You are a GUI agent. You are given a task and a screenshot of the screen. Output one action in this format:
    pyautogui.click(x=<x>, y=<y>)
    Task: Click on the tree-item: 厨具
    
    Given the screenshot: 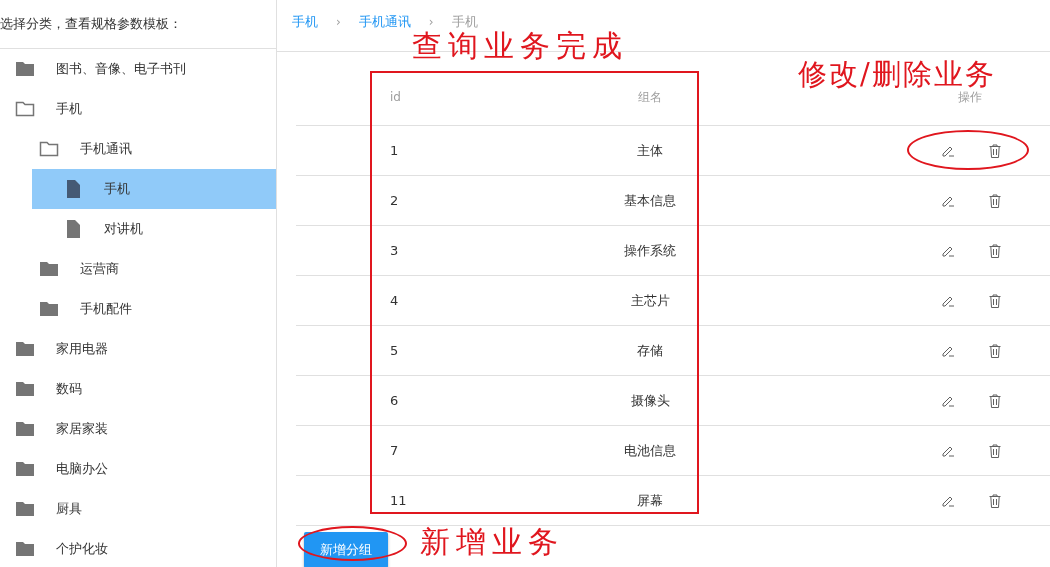 What is the action you would take?
    pyautogui.click(x=138, y=509)
    